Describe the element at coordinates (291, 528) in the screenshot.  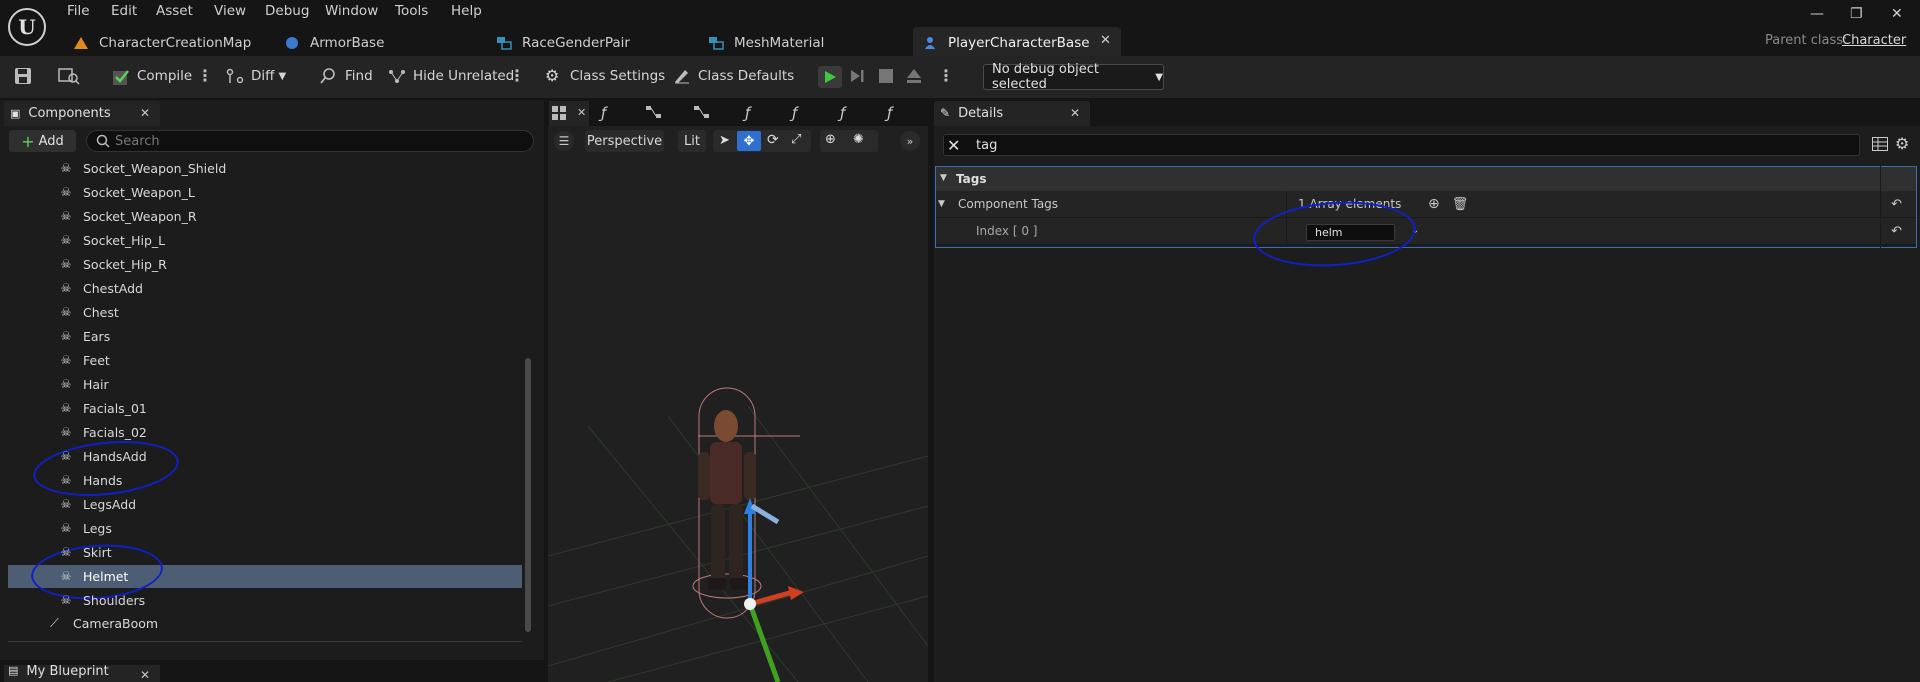
I see `tree-item-legs: ☠ Legs` at that location.